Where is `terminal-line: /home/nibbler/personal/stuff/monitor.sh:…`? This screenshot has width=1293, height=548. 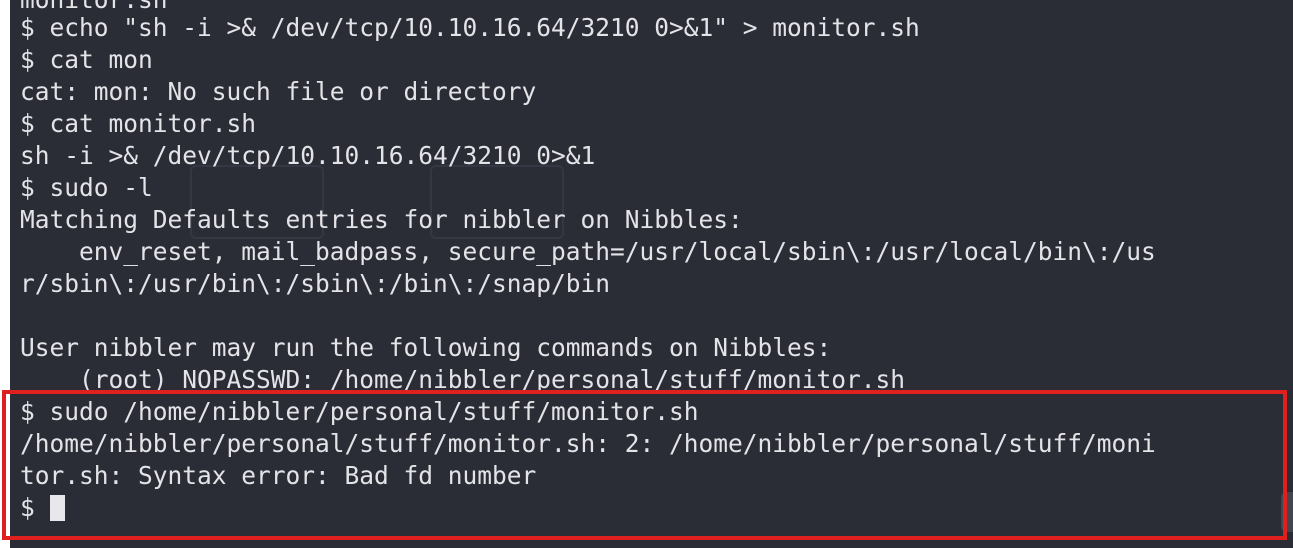
terminal-line: /home/nibbler/personal/stuff/monitor.sh:… is located at coordinates (588, 443).